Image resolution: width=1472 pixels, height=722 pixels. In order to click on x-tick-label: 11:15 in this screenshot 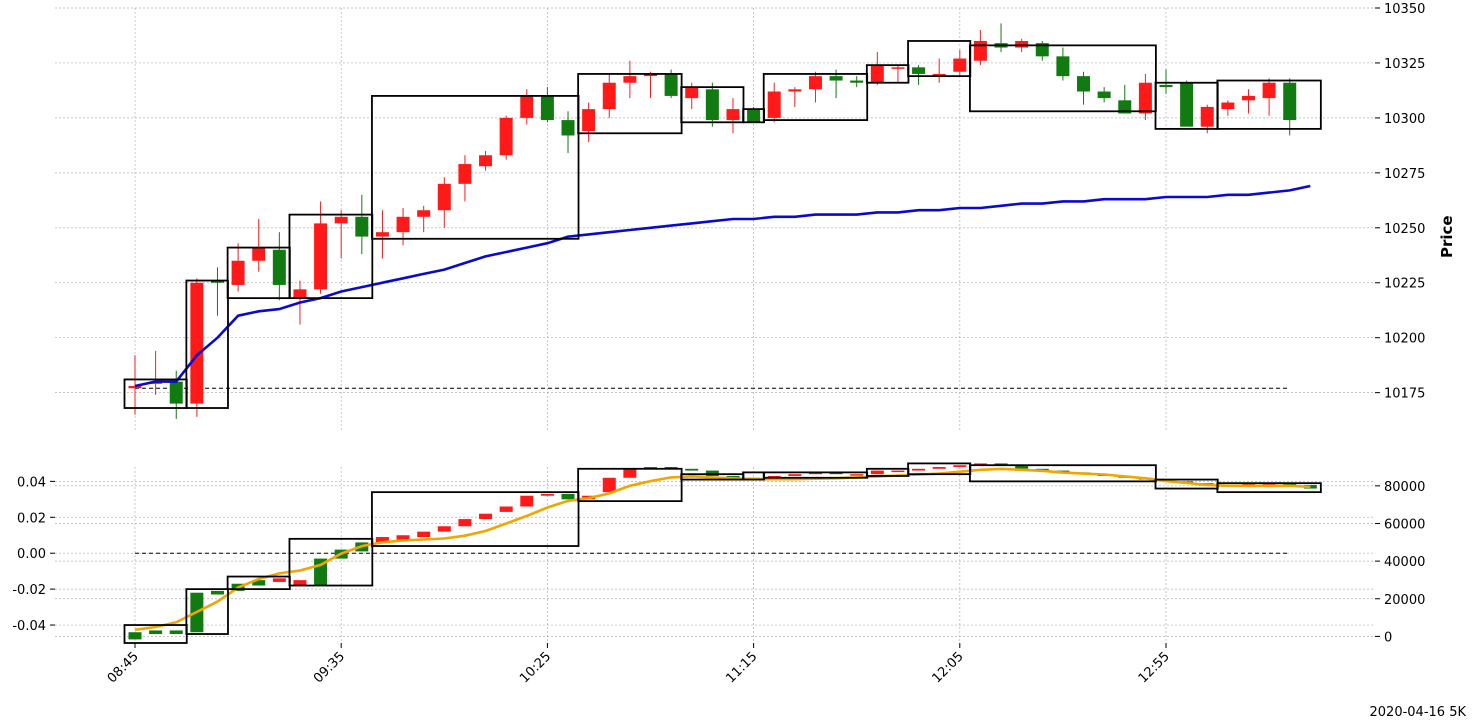, I will do `click(741, 667)`.